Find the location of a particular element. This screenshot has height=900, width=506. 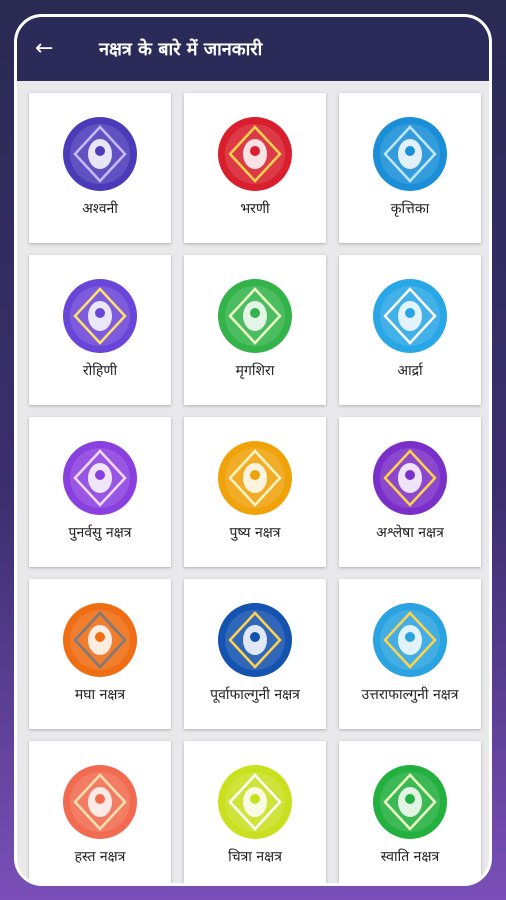

heart-diamond-icon is located at coordinates (255, 154).